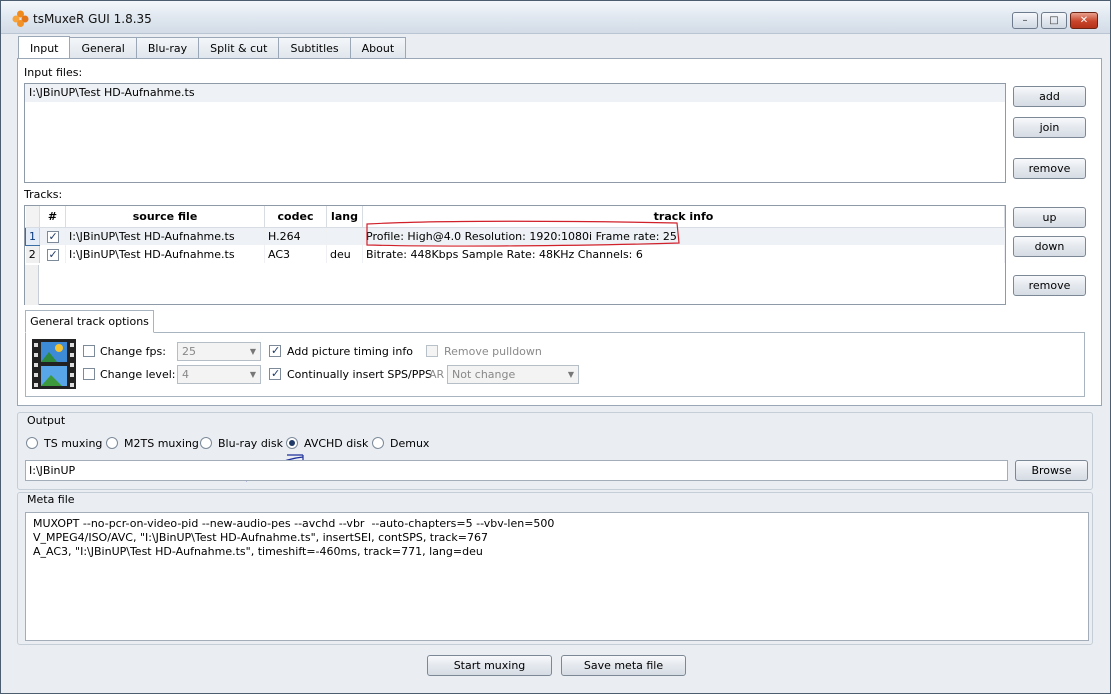 Image resolution: width=1111 pixels, height=694 pixels. Describe the element at coordinates (73, 443) in the screenshot. I see `radio-ts-muxing-label: TS muxing` at that location.